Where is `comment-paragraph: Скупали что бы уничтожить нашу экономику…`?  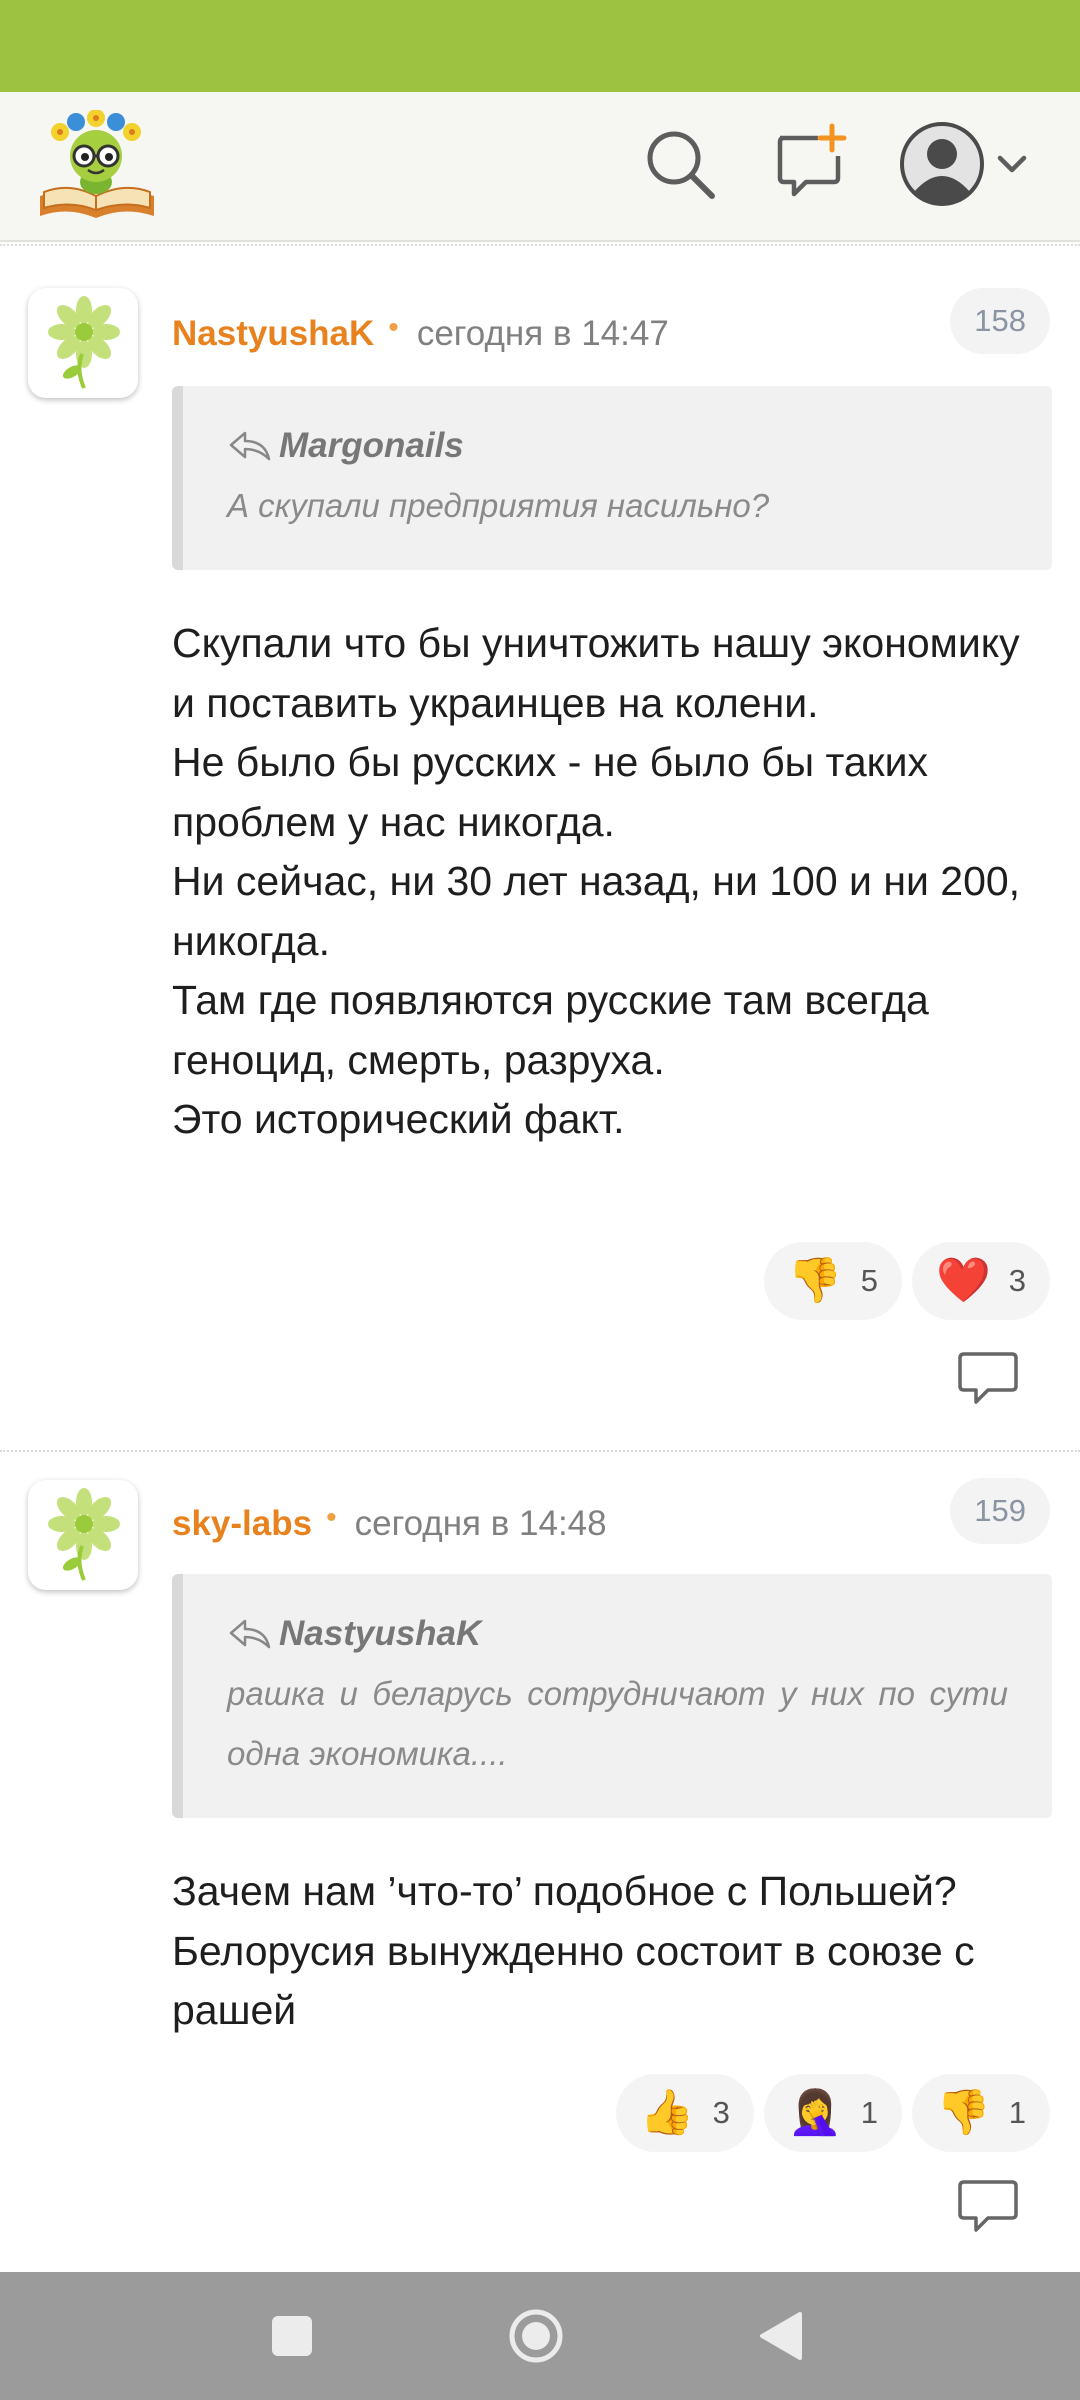 comment-paragraph: Скупали что бы уничтожить нашу экономику… is located at coordinates (596, 673).